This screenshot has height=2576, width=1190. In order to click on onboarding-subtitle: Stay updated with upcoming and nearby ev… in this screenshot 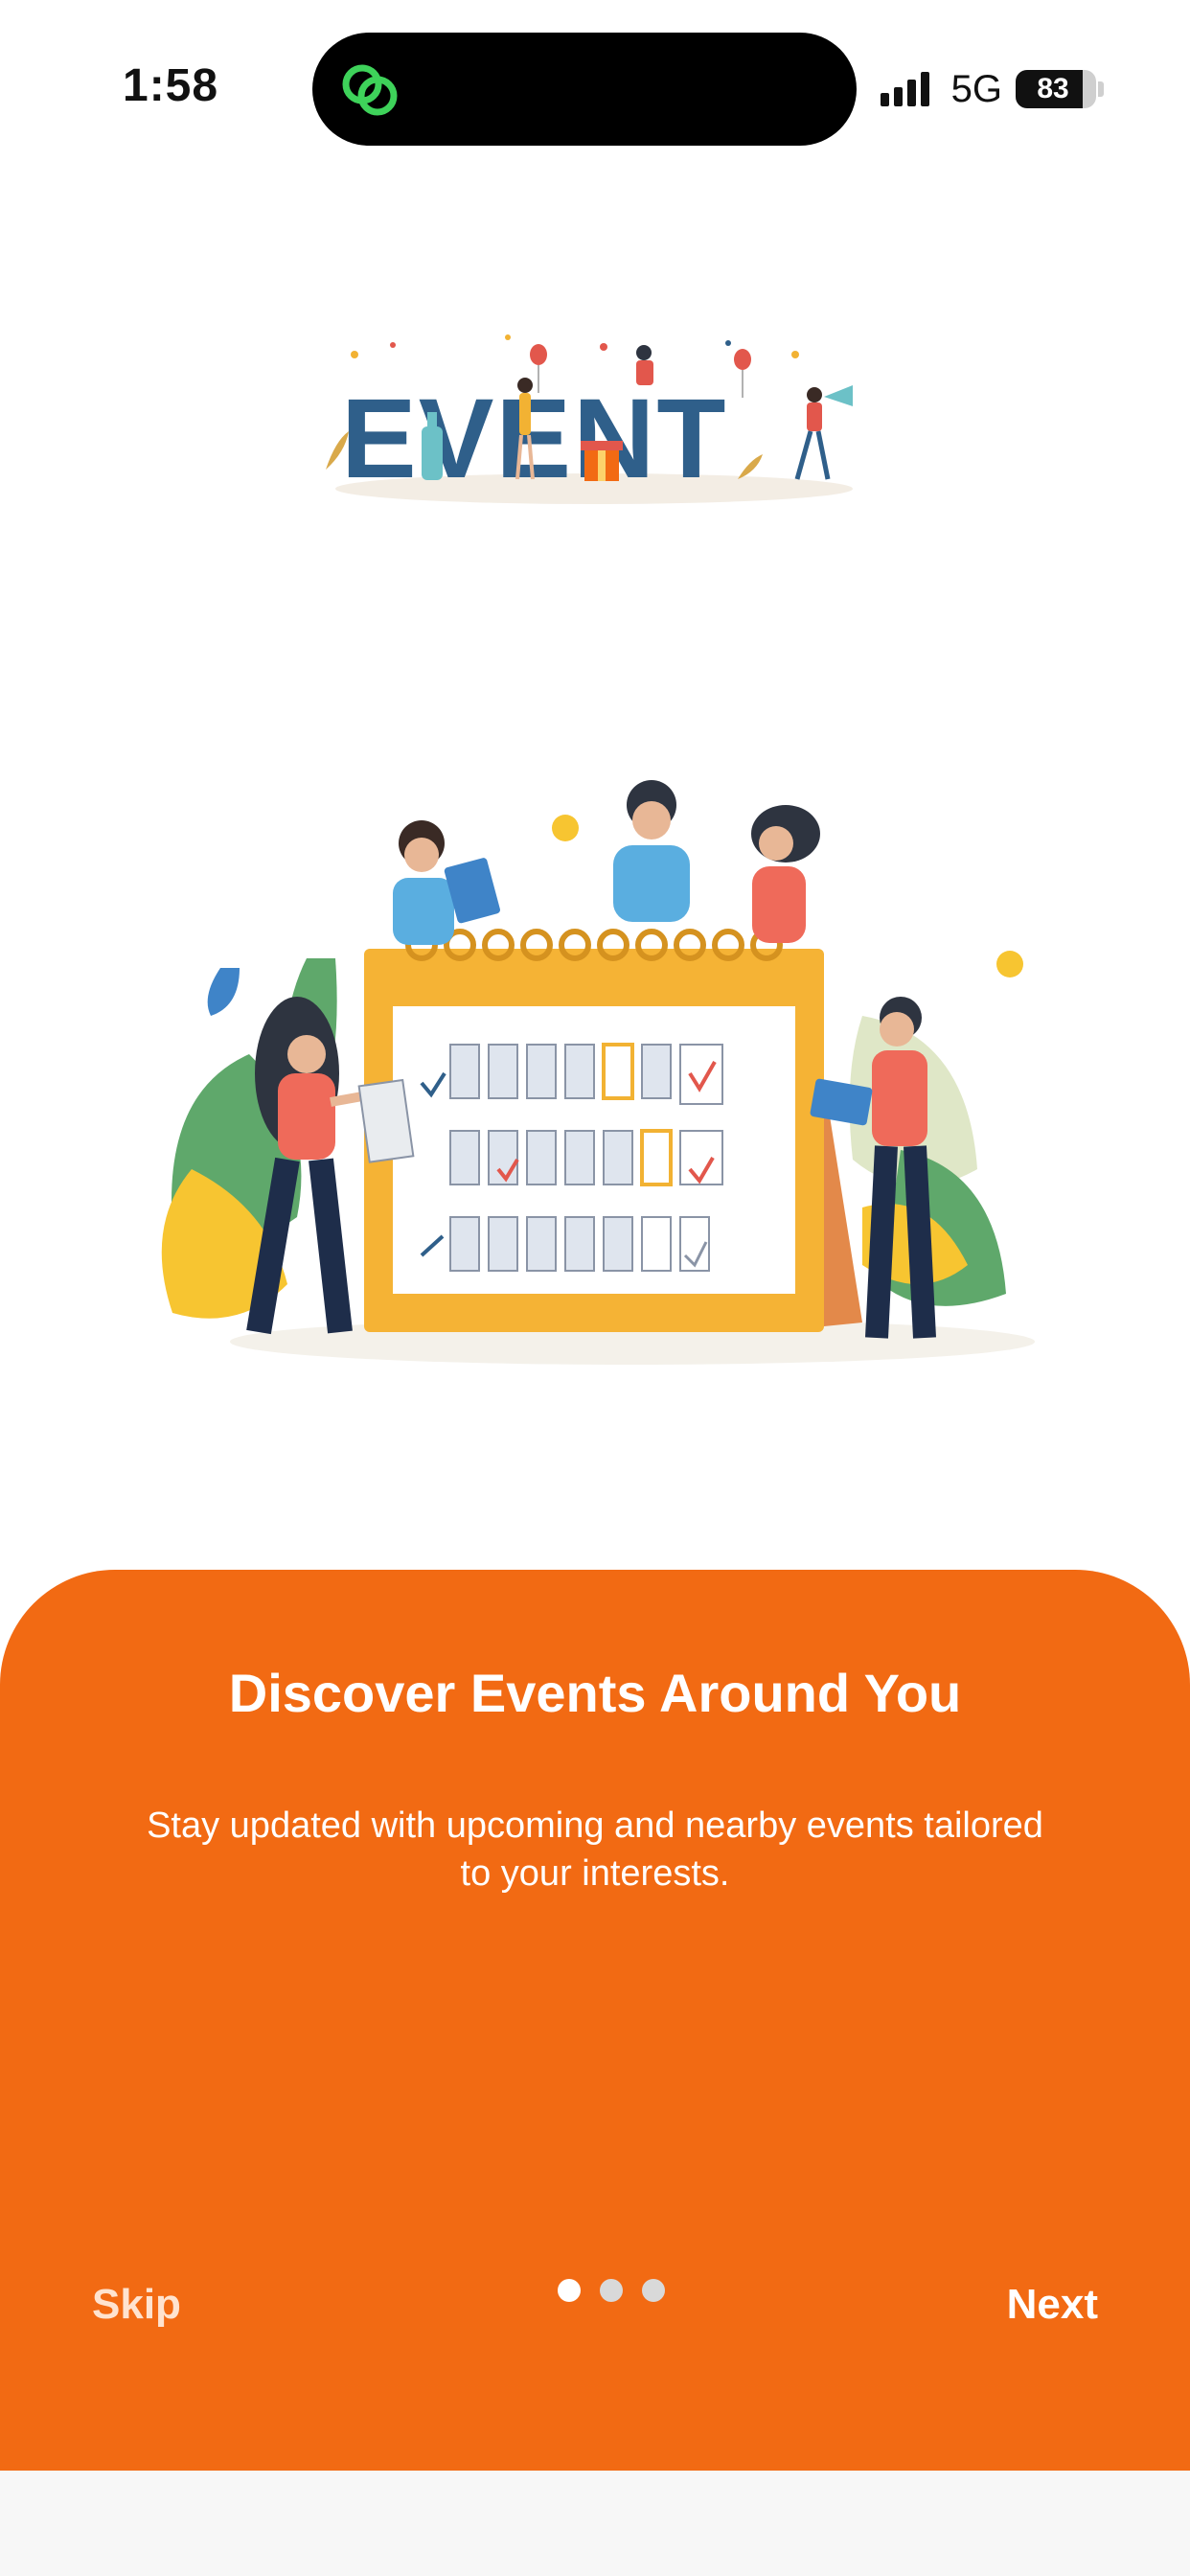, I will do `click(595, 1850)`.